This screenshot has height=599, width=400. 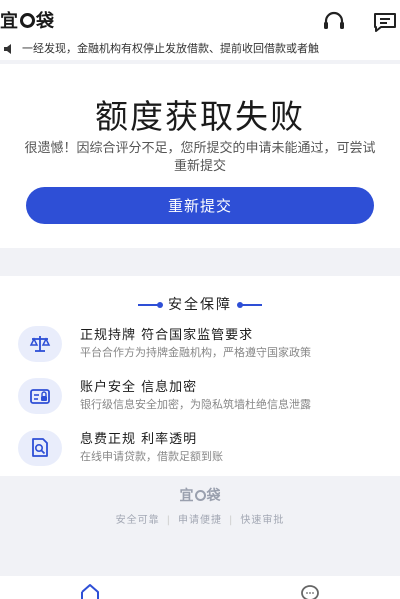 I want to click on feature-desc: 银行级信息安全加密，为隐私筑墙杜绝信息泄露, so click(x=195, y=404).